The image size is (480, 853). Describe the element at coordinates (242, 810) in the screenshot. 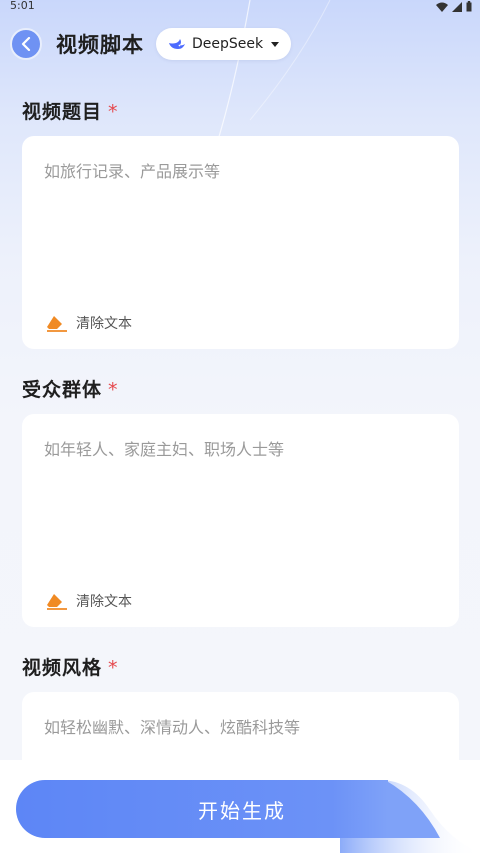

I see `start-generate-label: 开始生成` at that location.